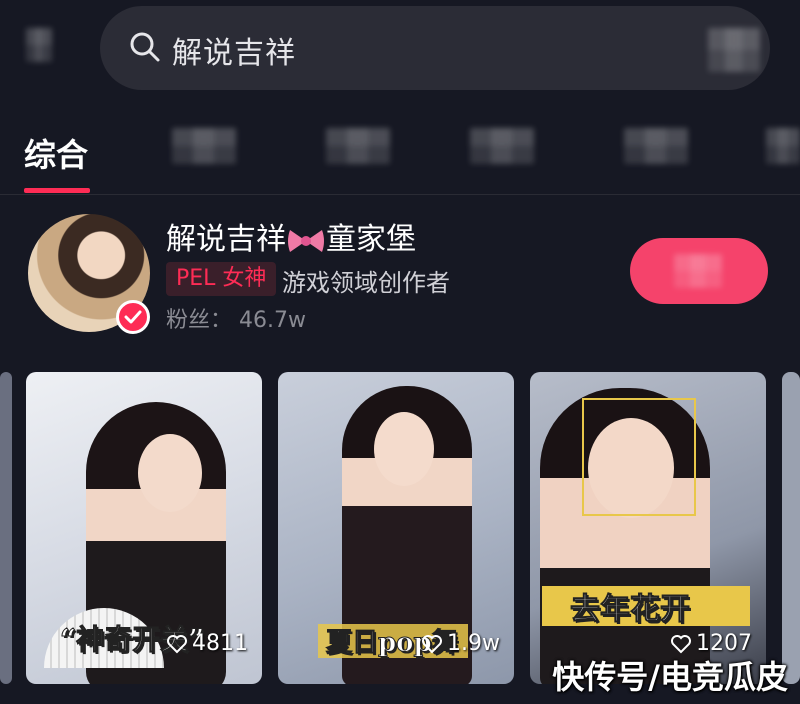 The width and height of the screenshot is (800, 704). I want to click on bow-icon, so click(306, 241).